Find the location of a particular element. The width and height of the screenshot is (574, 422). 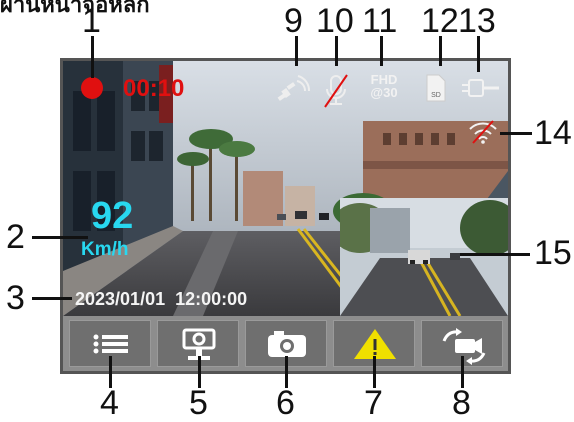

recording-dot-icon is located at coordinates (92, 88).